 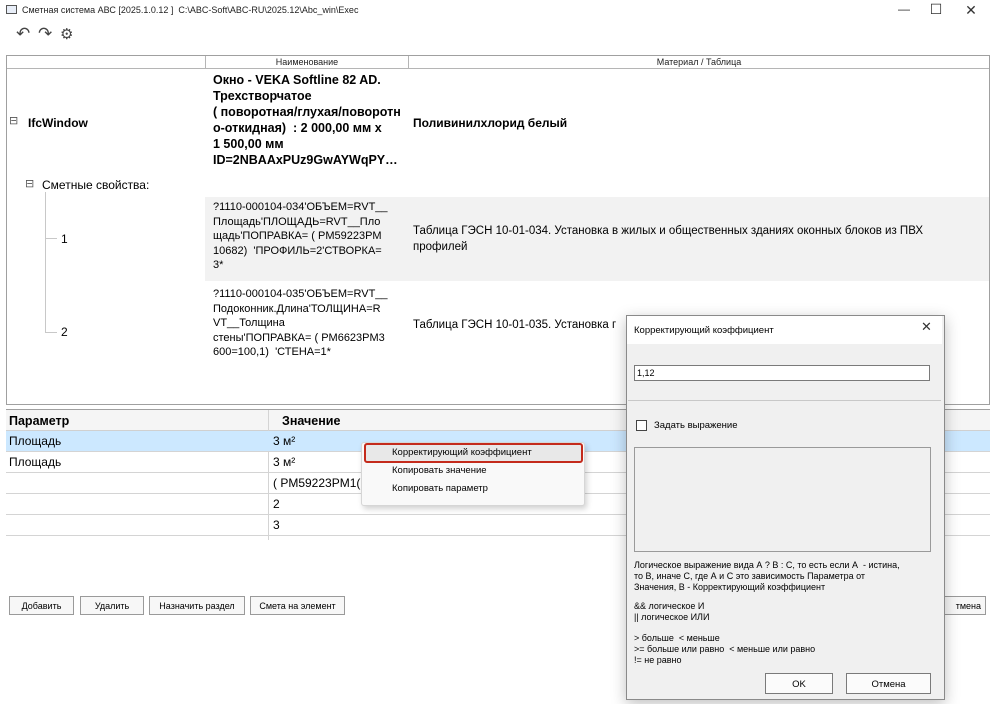 What do you see at coordinates (439, 470) in the screenshot?
I see `menu-item-copy-value: Копировать значение` at bounding box center [439, 470].